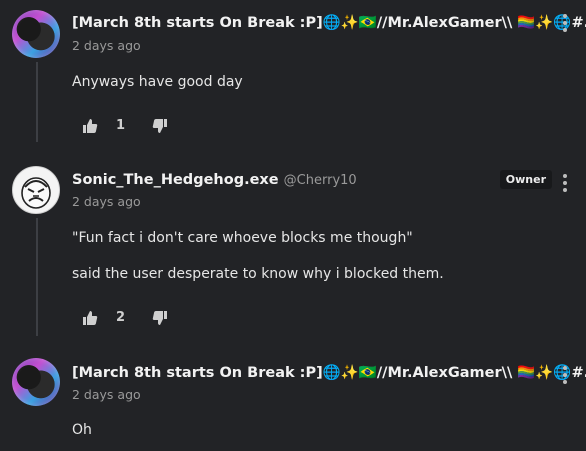  I want to click on comment-actions: 2, so click(142, 320).